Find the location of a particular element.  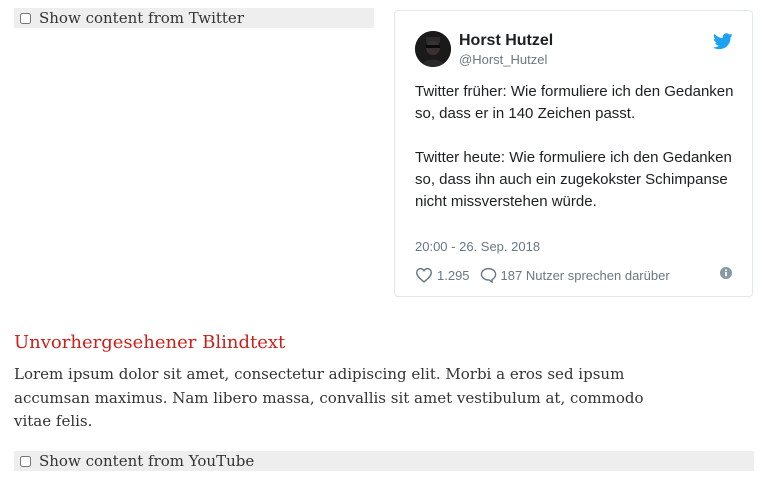

info-icon is located at coordinates (726, 273).